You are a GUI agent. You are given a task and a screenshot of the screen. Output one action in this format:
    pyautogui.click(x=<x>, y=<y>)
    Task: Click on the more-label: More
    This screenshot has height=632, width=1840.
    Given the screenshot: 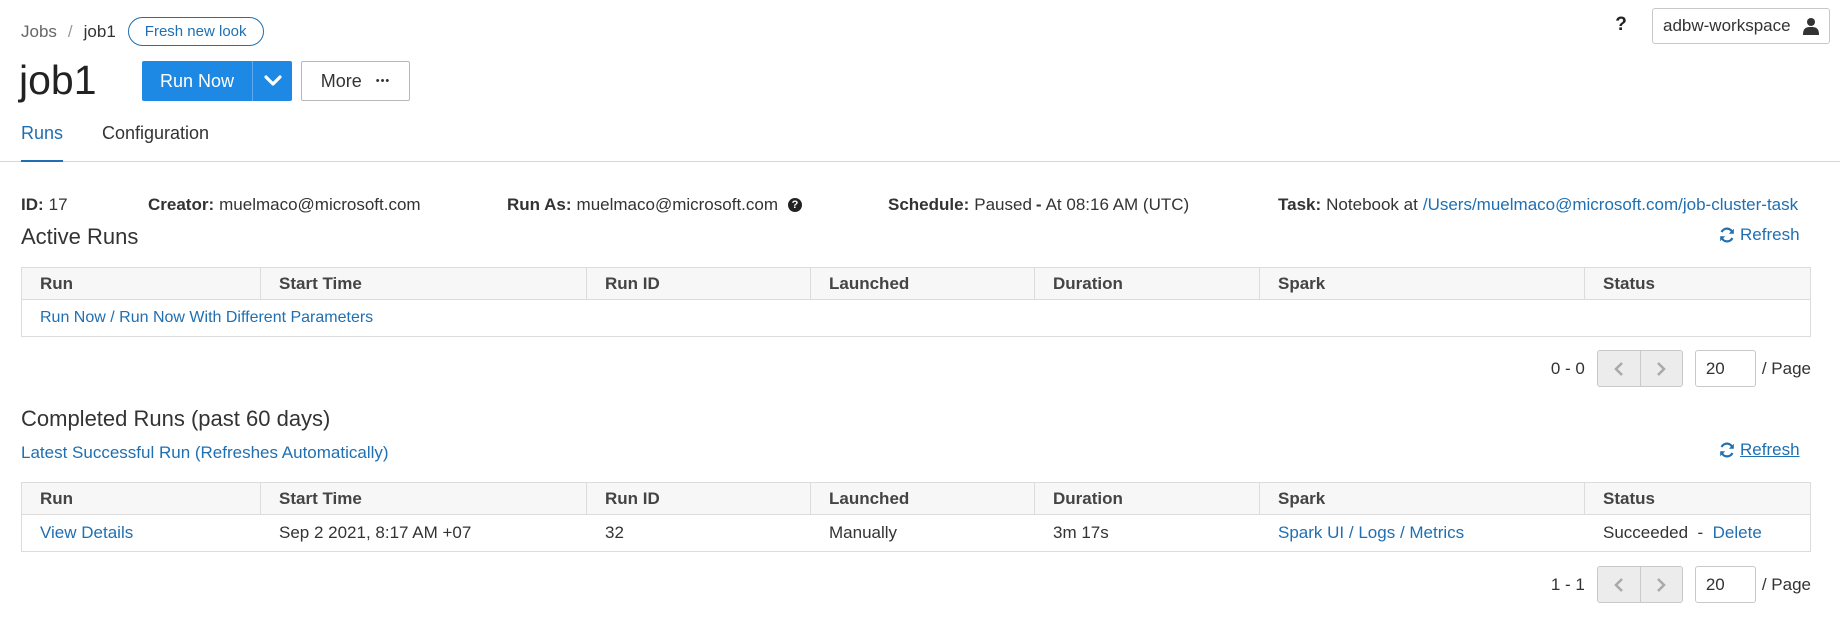 What is the action you would take?
    pyautogui.click(x=341, y=80)
    